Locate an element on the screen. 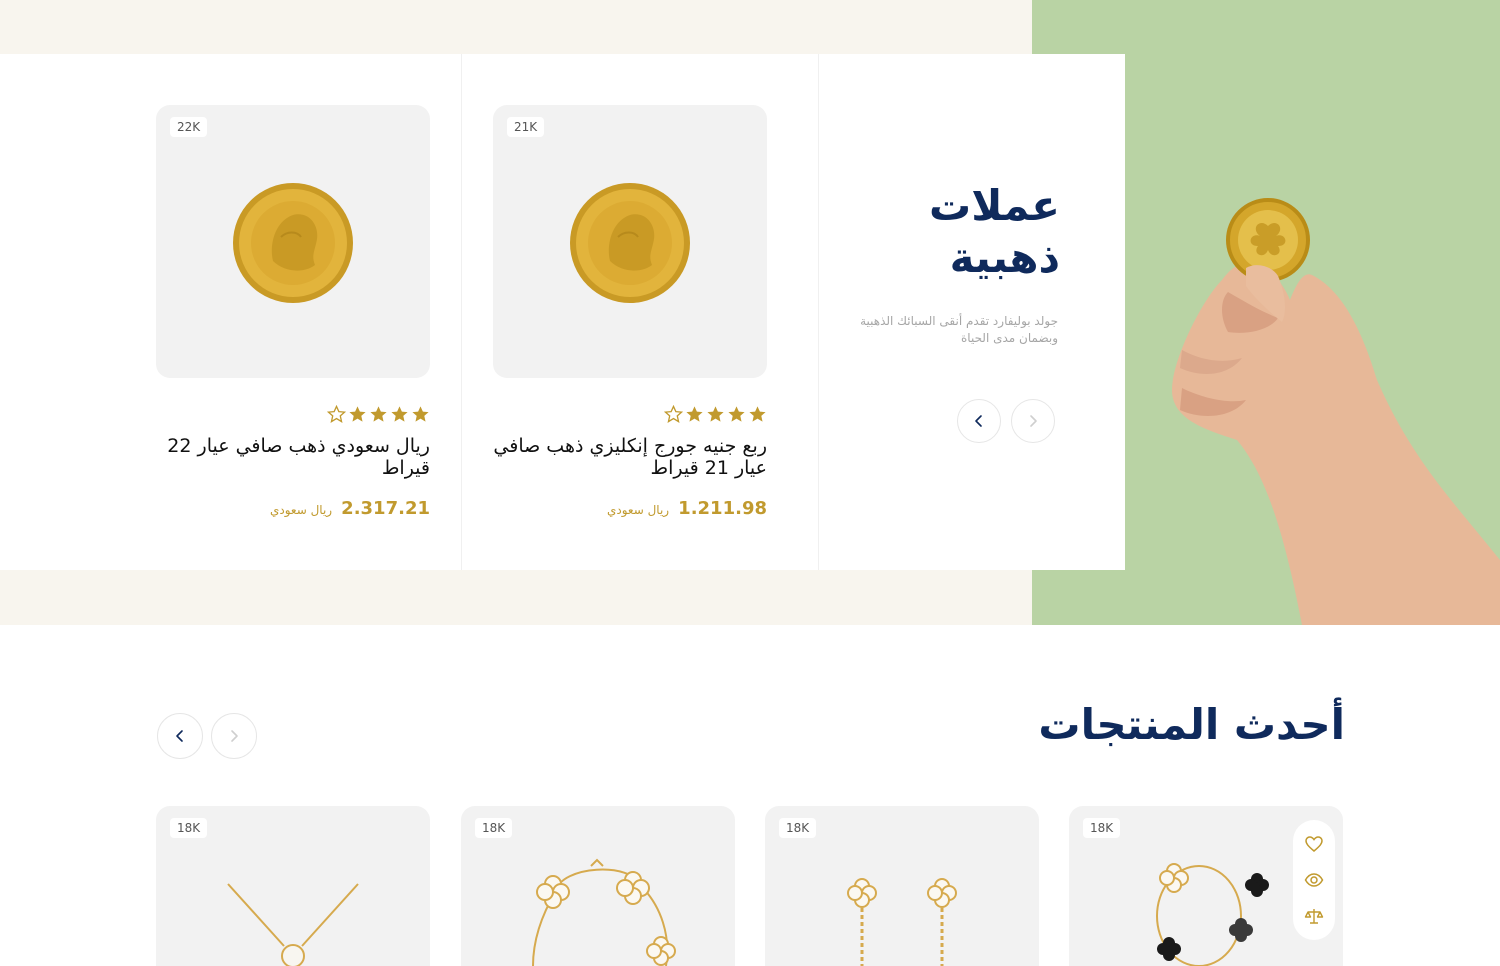  wishlist-button is located at coordinates (1314, 844).